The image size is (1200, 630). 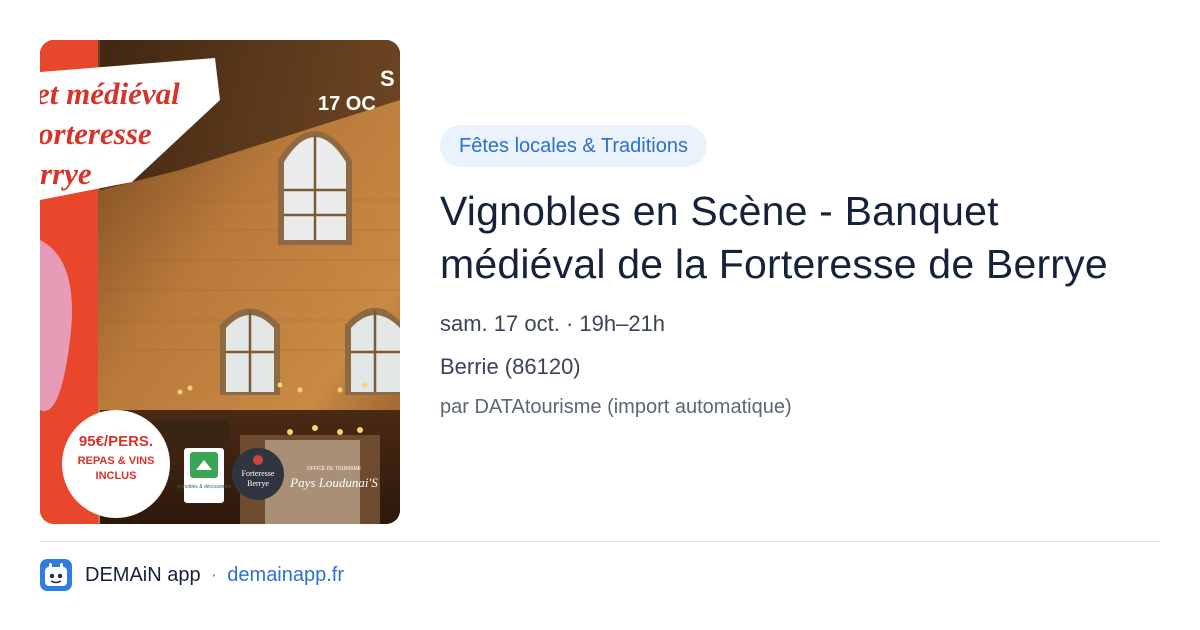 I want to click on event-date: sam. 17 oct. · 19h–21h, so click(x=553, y=323).